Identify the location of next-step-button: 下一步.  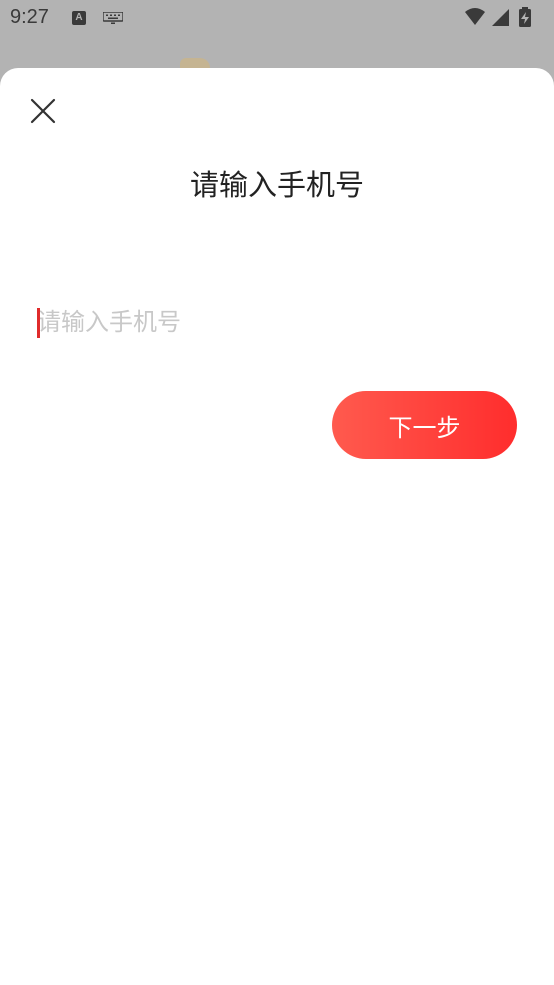
(424, 425).